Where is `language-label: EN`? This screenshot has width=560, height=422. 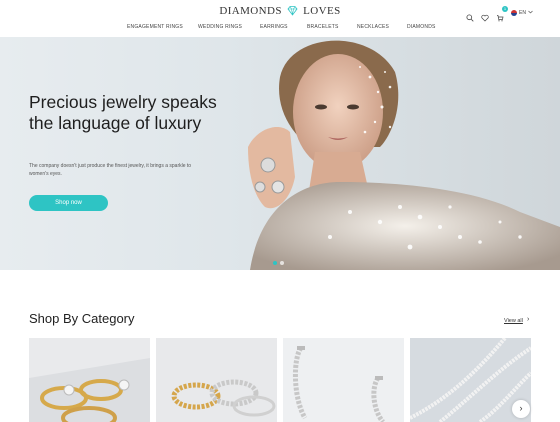 language-label: EN is located at coordinates (522, 13).